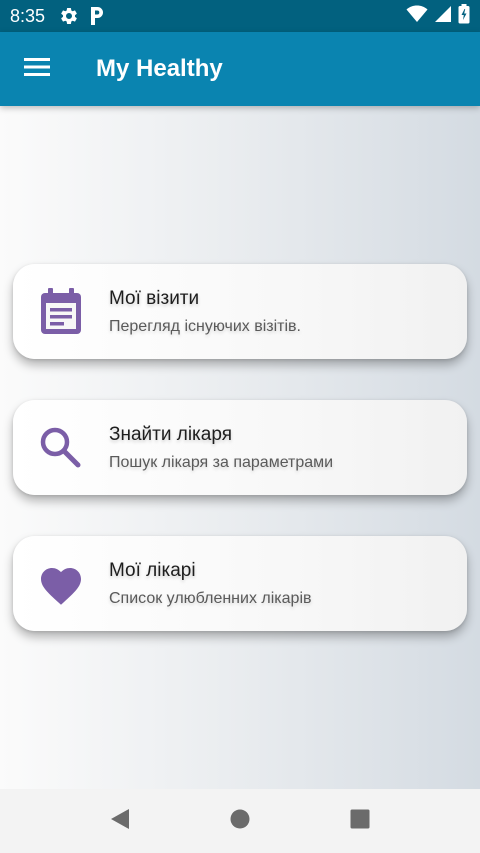 This screenshot has width=480, height=853. I want to click on hamburger-menu-icon, so click(37, 69).